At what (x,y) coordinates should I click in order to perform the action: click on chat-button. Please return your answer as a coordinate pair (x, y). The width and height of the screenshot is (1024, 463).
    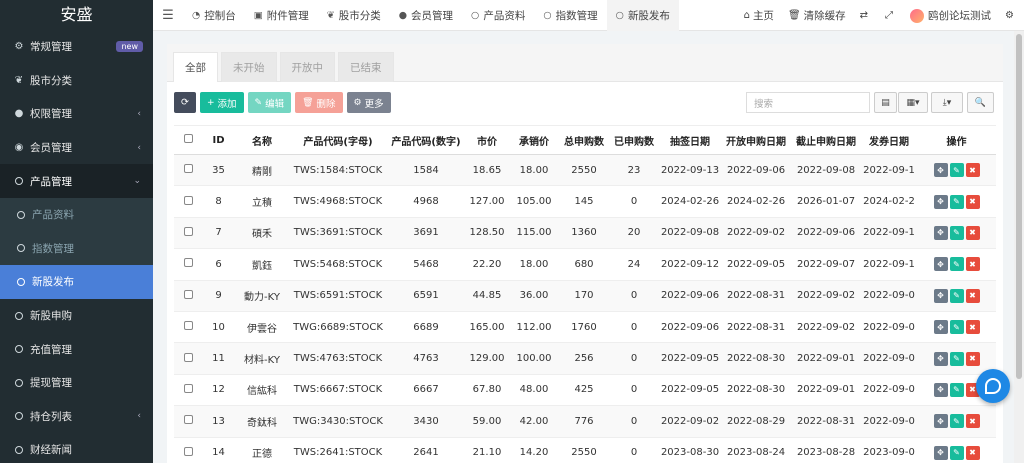
    Looking at the image, I should click on (993, 386).